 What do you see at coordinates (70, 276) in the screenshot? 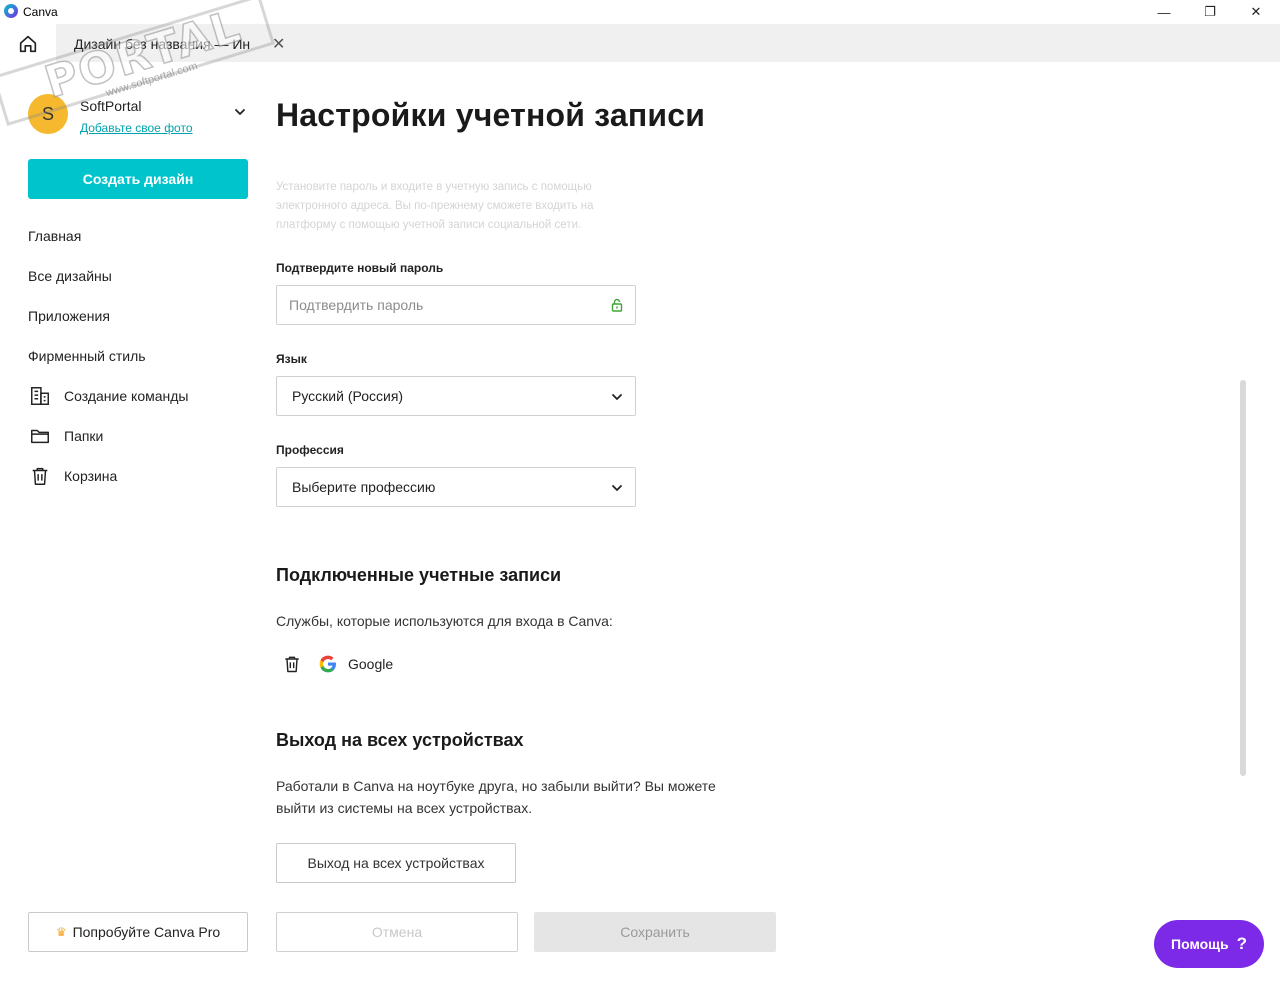
I see `sidebar-item-label: Все дизайны` at bounding box center [70, 276].